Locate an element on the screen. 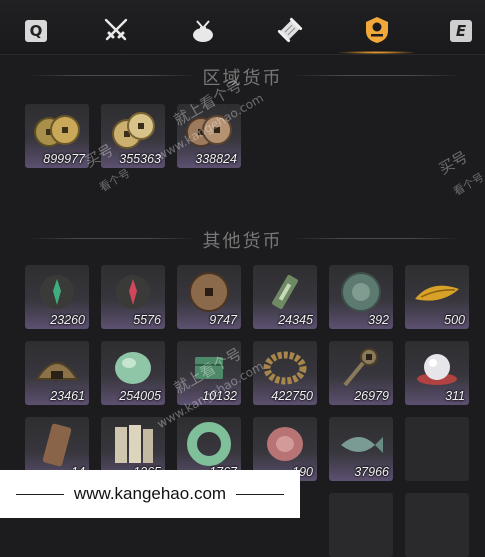  green-talisman-icon is located at coordinates (57, 292).